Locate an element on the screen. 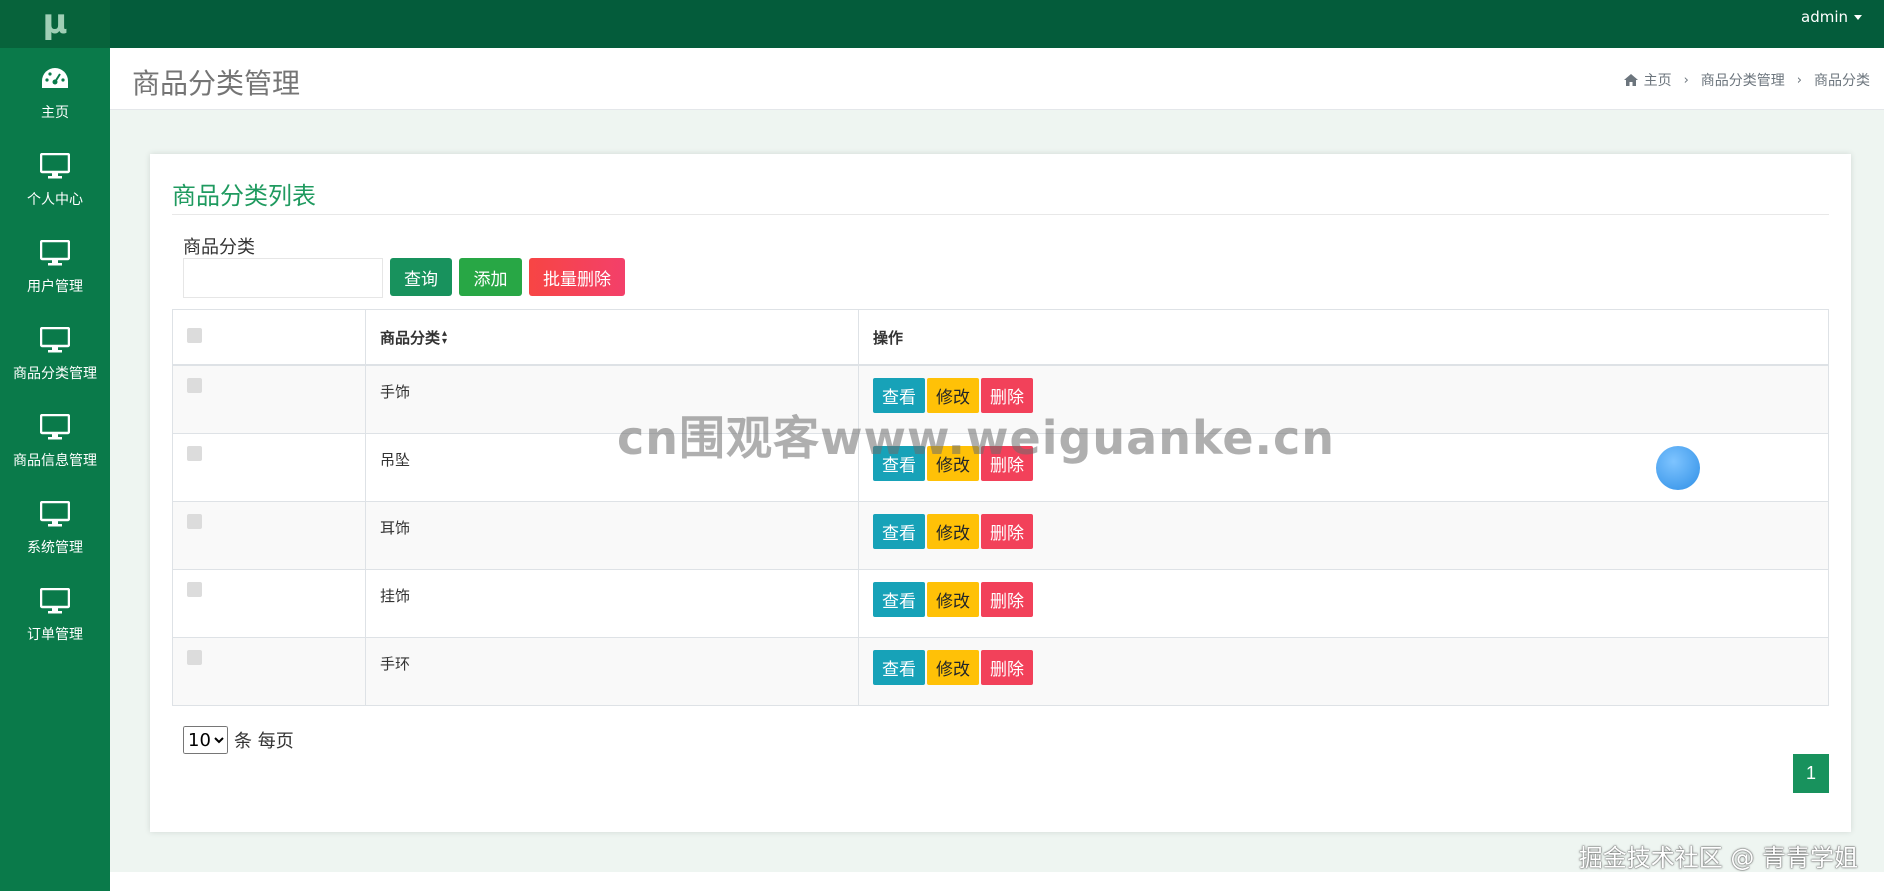 Image resolution: width=1884 pixels, height=891 pixels. search-label: 商品分类 is located at coordinates (219, 247).